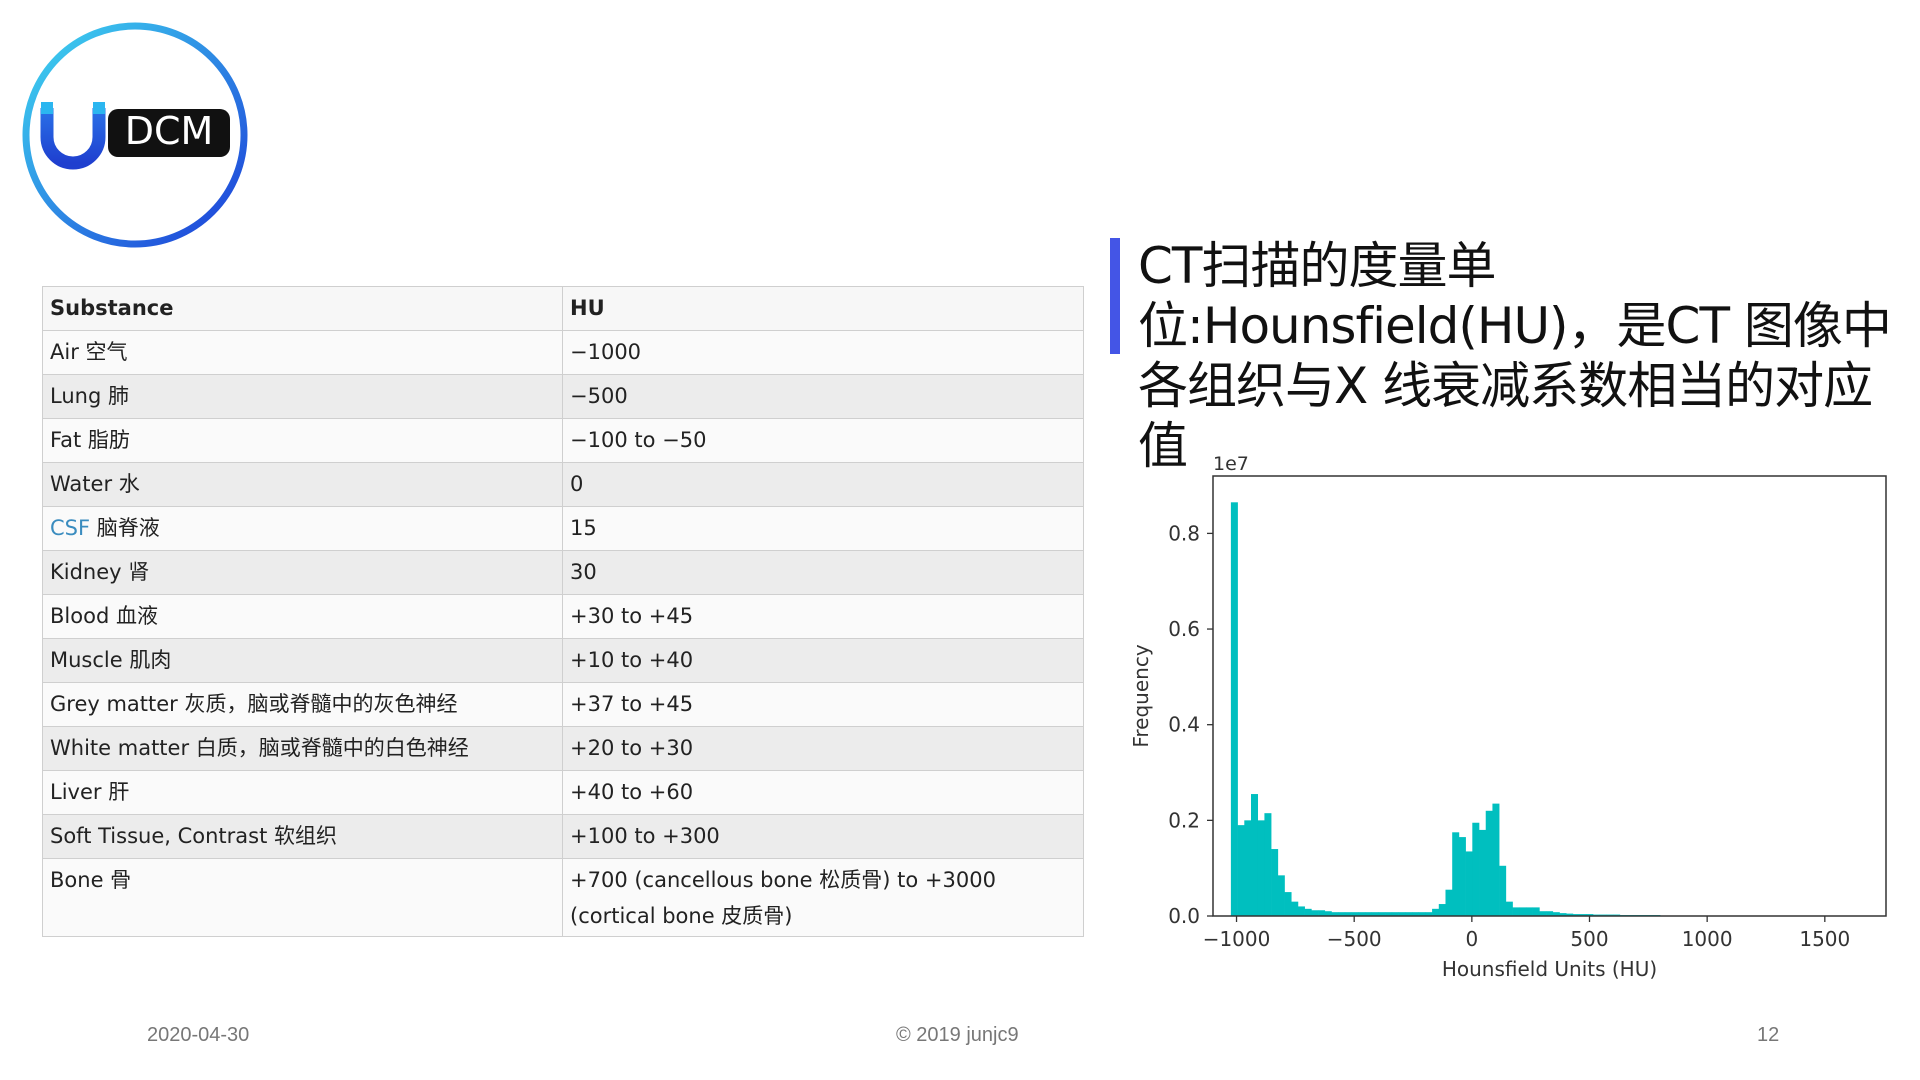  I want to click on header-hu: HU, so click(823, 308).